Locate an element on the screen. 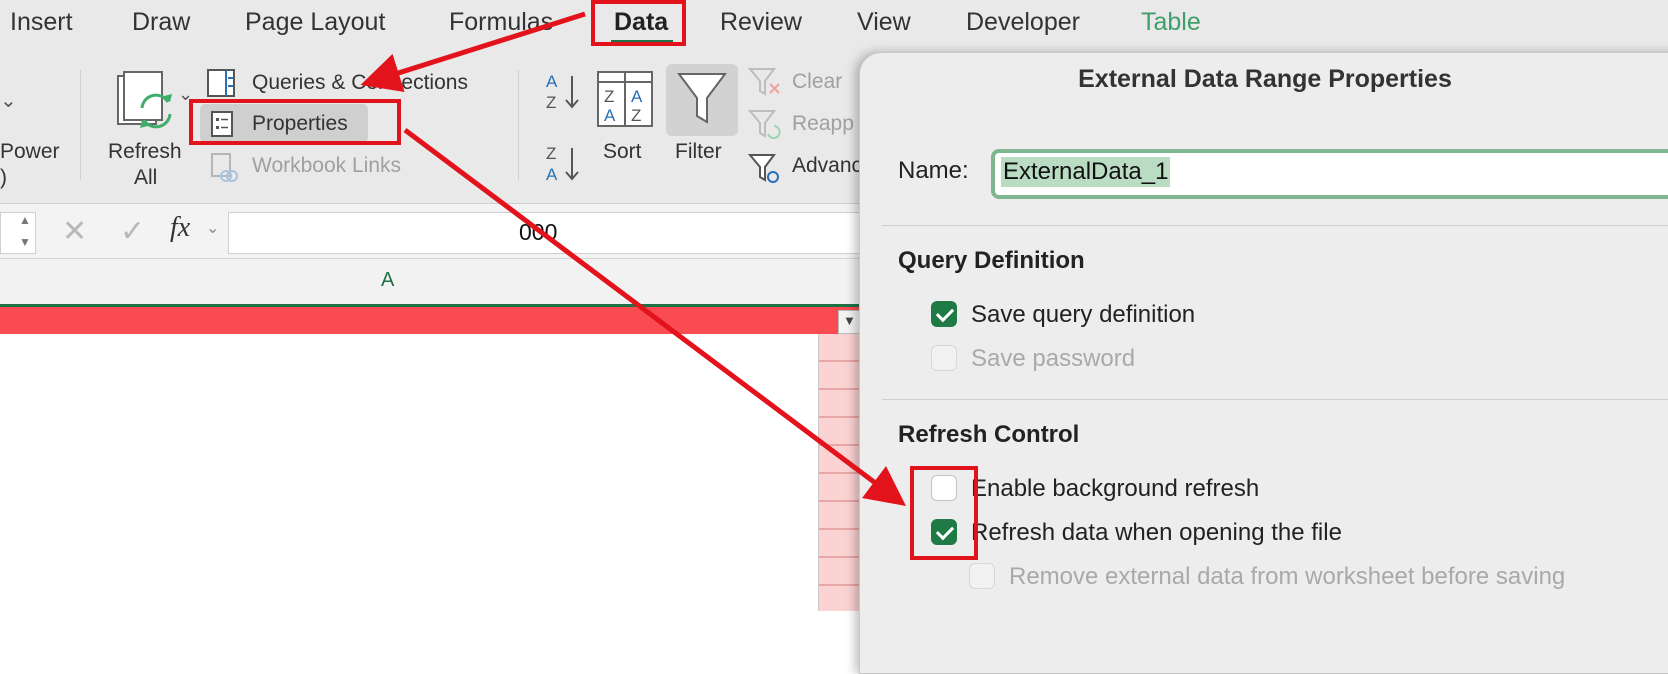 The height and width of the screenshot is (674, 1668). table-banded-column is located at coordinates (839, 472).